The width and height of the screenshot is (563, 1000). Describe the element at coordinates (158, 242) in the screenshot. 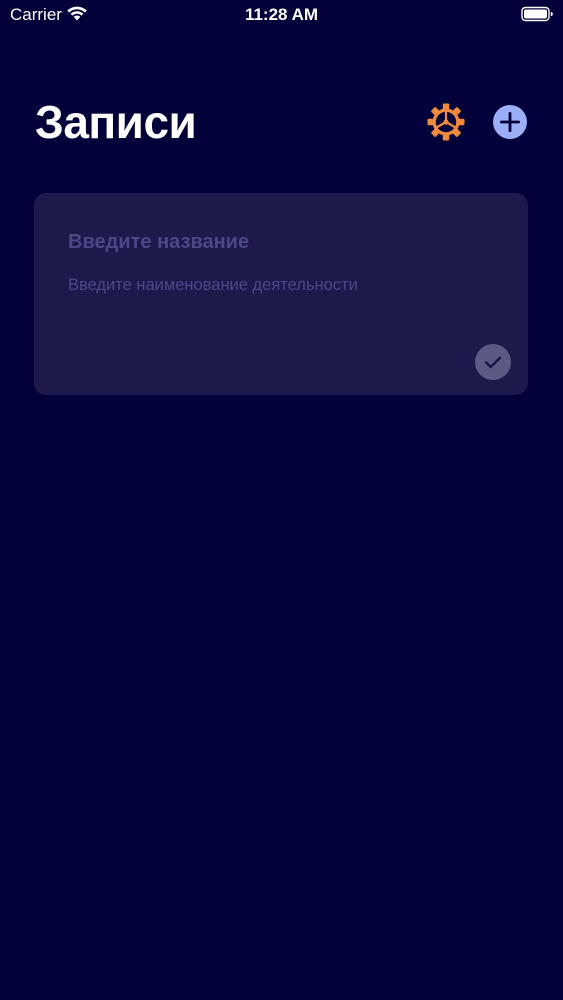

I see `entry-title-field: Введите название` at that location.